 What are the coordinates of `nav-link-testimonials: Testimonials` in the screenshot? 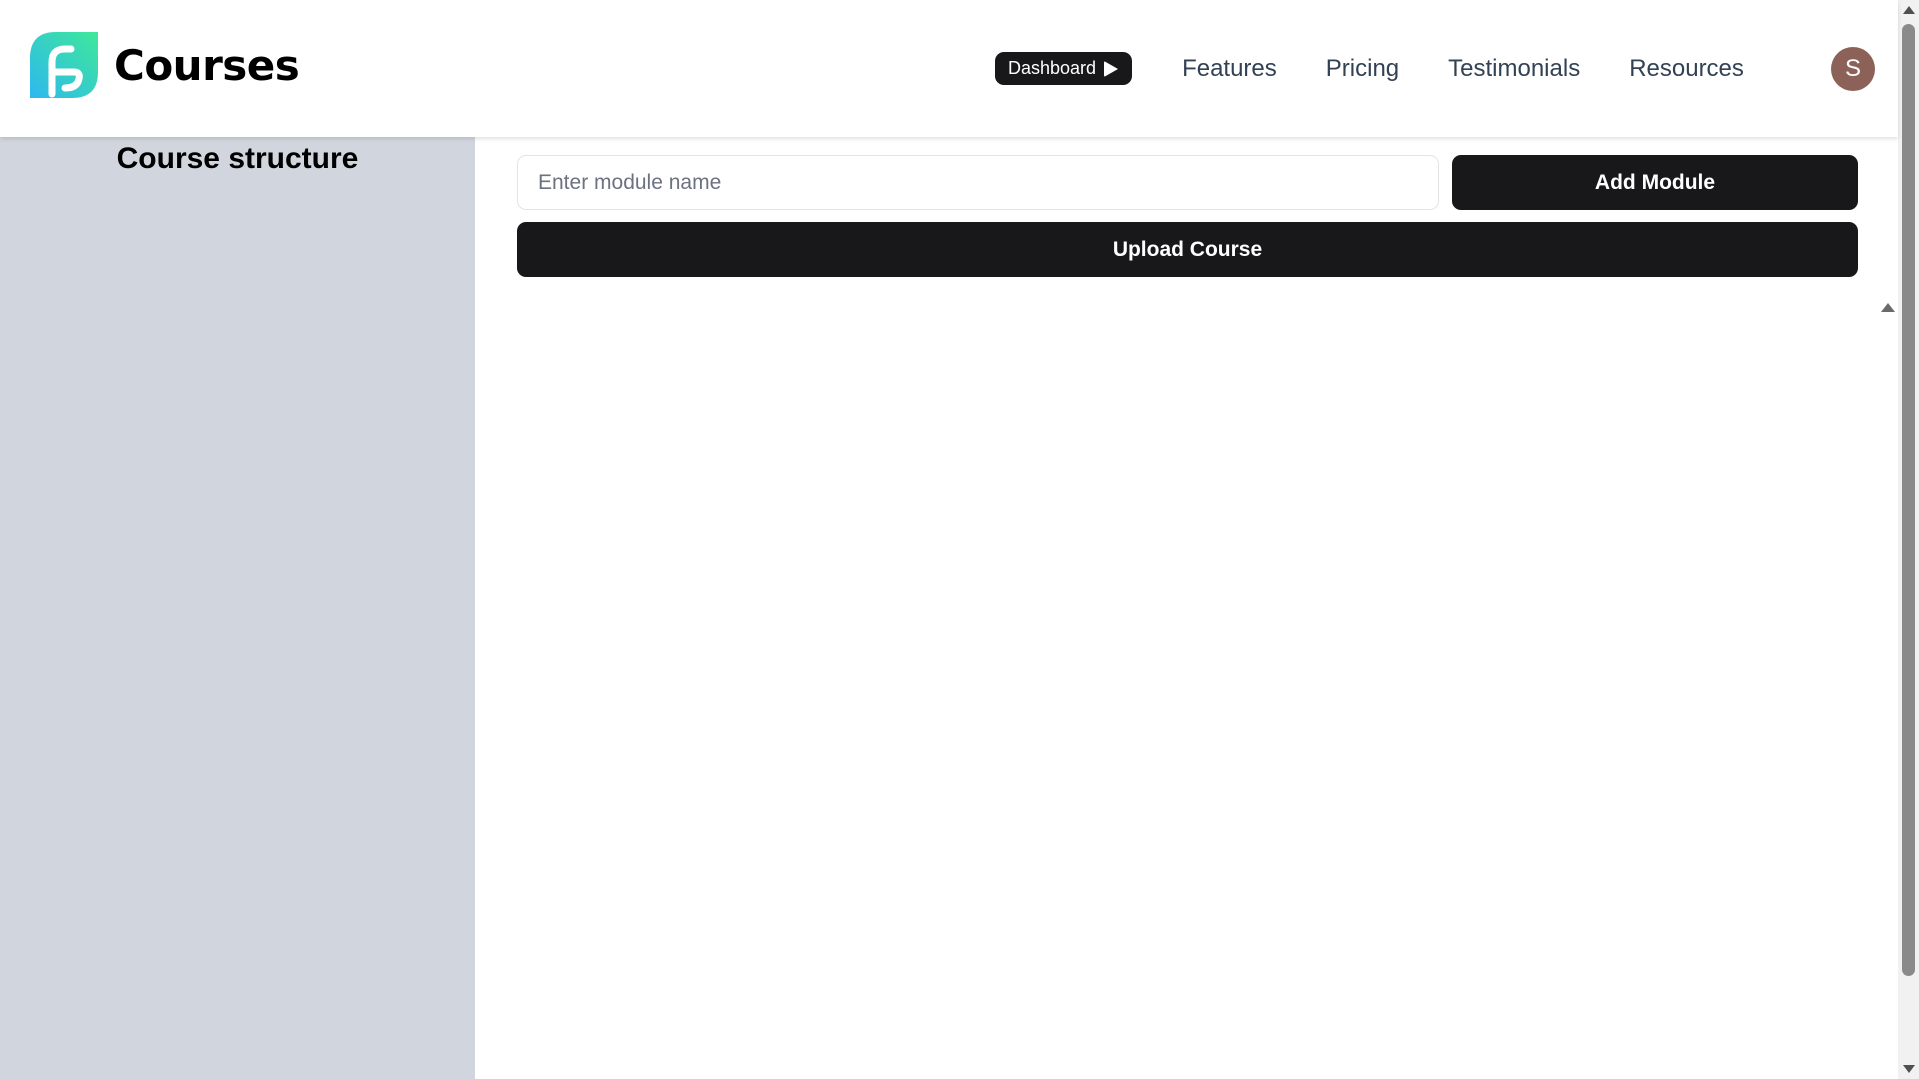 It's located at (1514, 69).